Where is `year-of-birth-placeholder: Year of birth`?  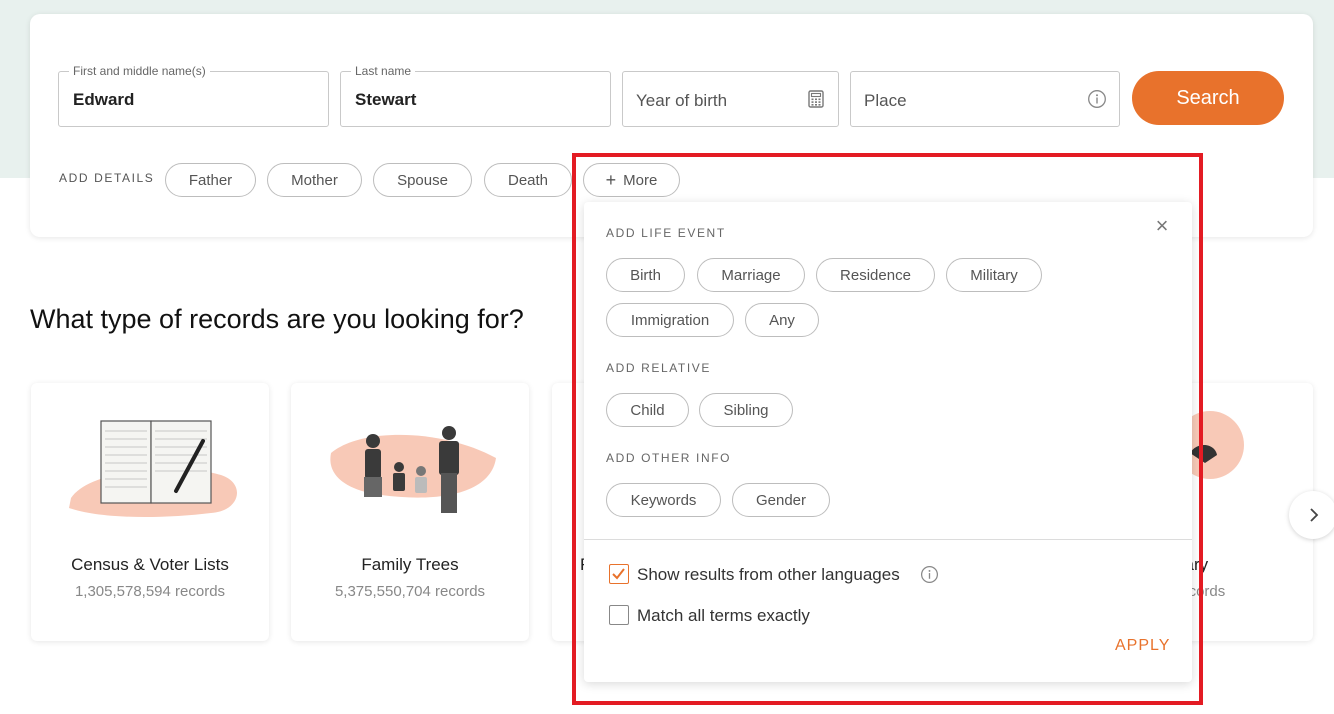
year-of-birth-placeholder: Year of birth is located at coordinates (682, 100).